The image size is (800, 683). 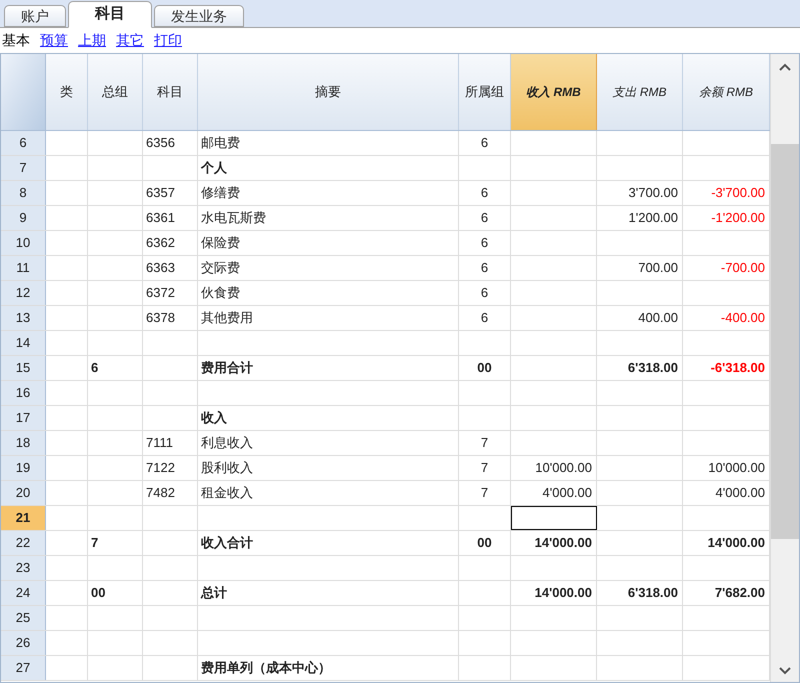 What do you see at coordinates (159, 443) in the screenshot?
I see `table-cell-text: 7111` at bounding box center [159, 443].